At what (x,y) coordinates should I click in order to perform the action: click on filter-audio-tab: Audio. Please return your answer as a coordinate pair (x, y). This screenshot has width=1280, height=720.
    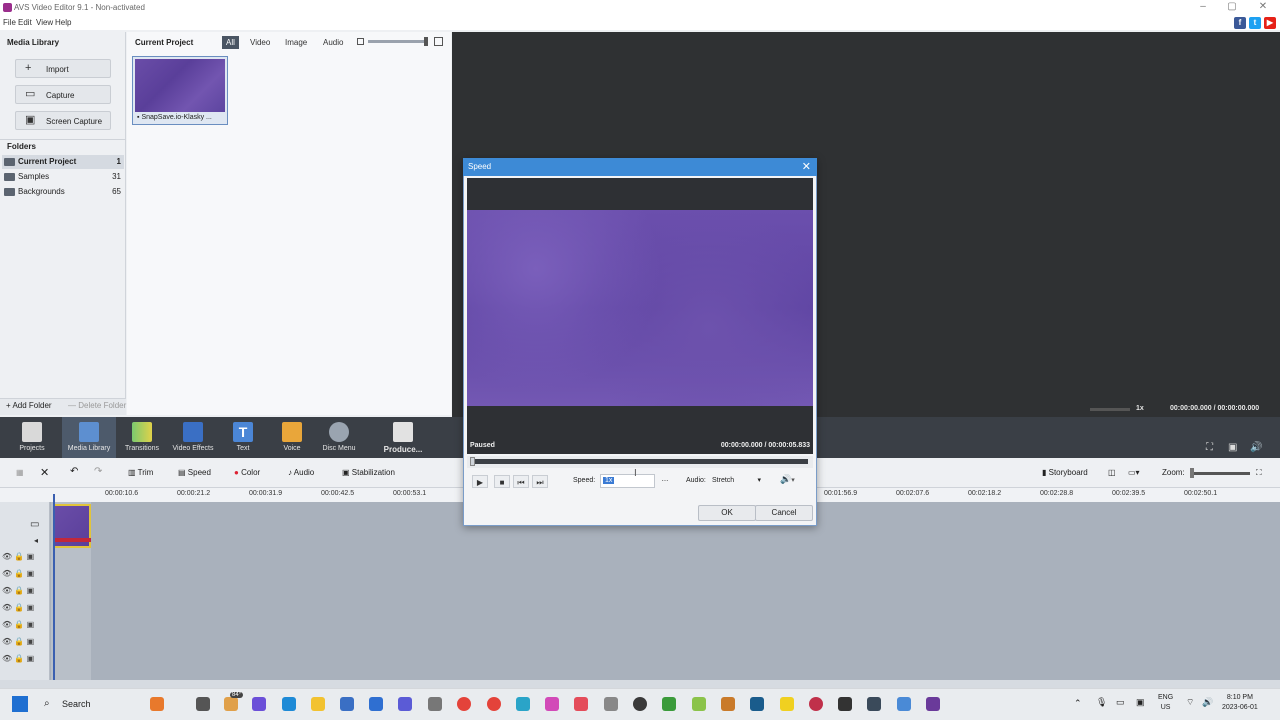
    Looking at the image, I should click on (333, 42).